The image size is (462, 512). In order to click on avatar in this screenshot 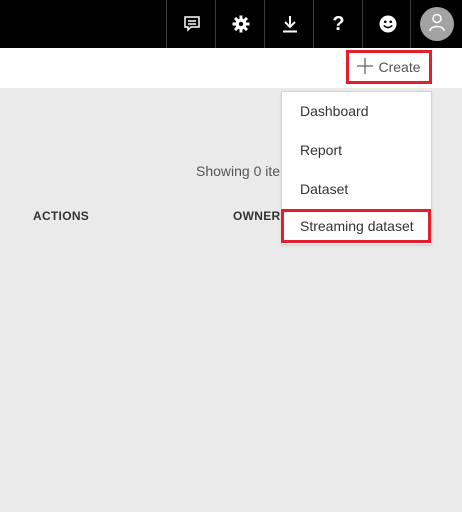, I will do `click(436, 24)`.